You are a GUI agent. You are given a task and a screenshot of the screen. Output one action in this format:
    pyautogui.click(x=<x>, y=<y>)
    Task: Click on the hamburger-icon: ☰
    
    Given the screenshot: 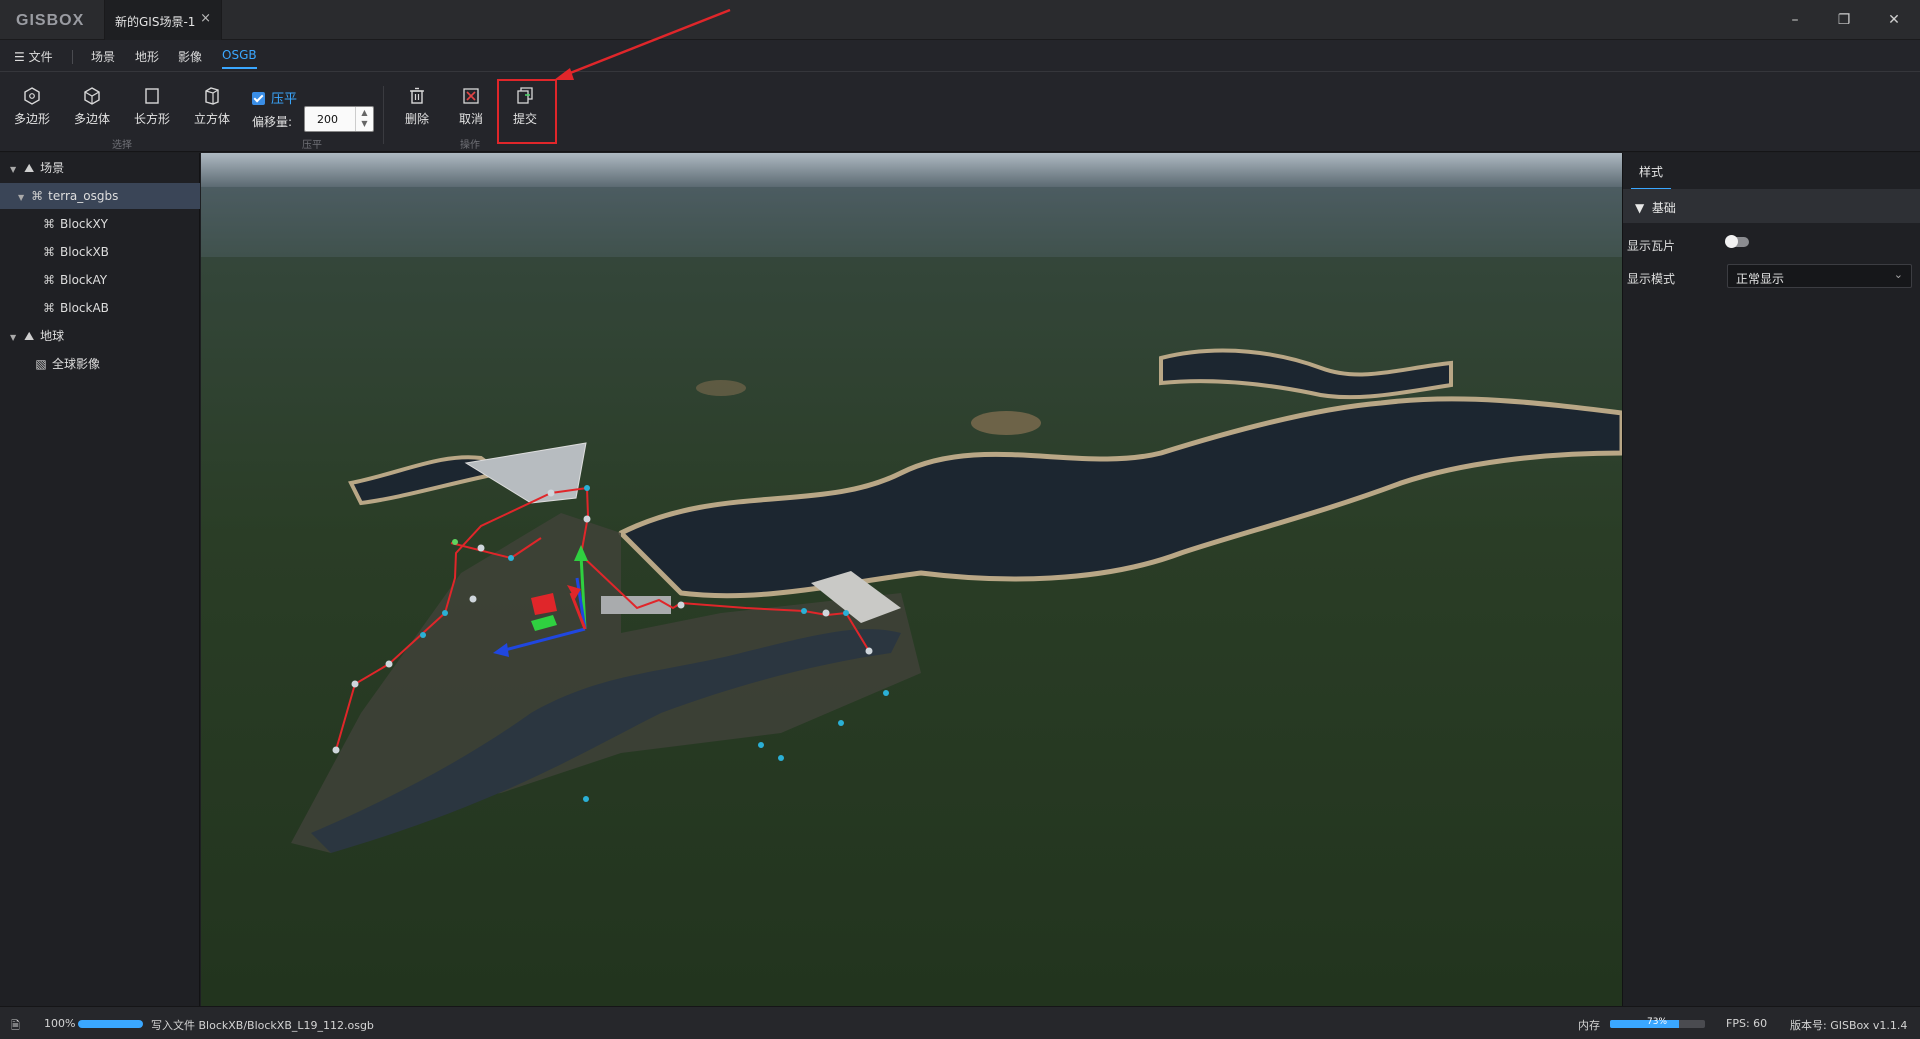 What is the action you would take?
    pyautogui.click(x=19, y=57)
    